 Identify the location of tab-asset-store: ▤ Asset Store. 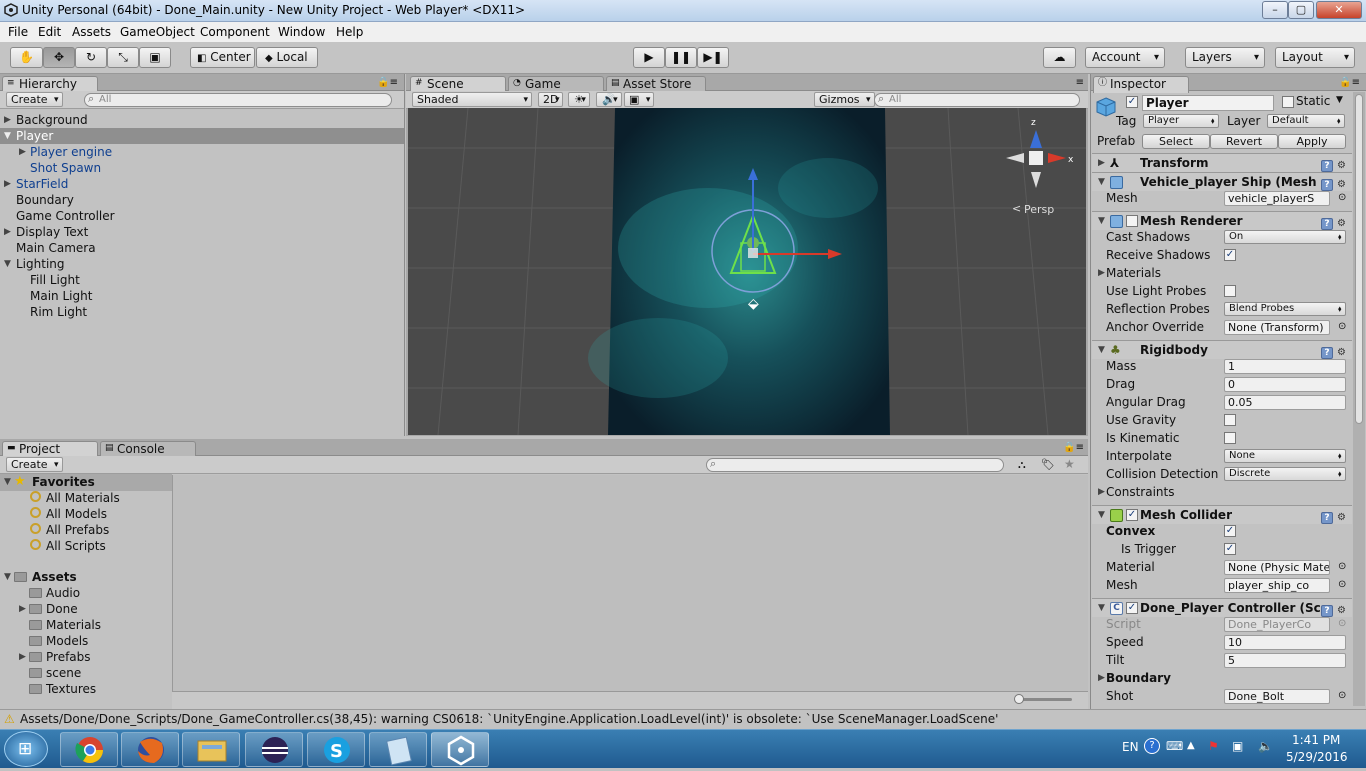
(656, 84).